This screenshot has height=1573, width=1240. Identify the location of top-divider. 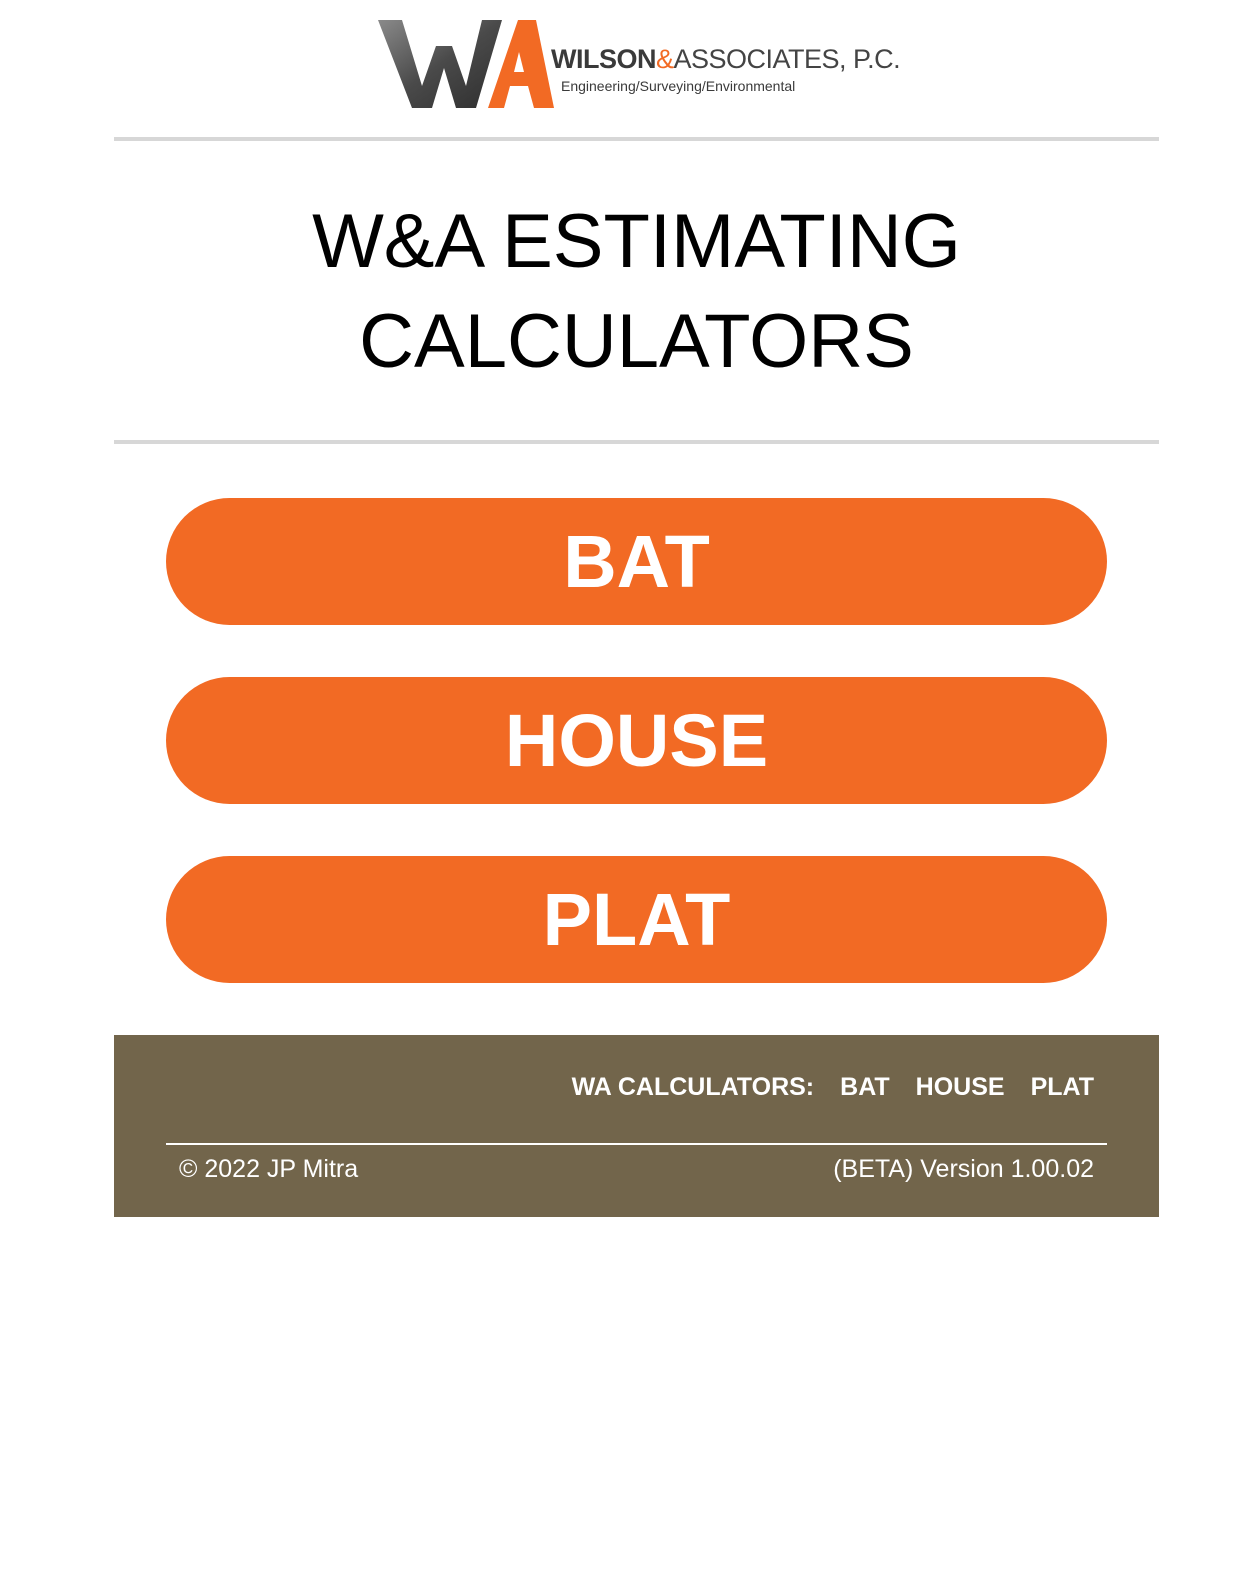
(636, 139).